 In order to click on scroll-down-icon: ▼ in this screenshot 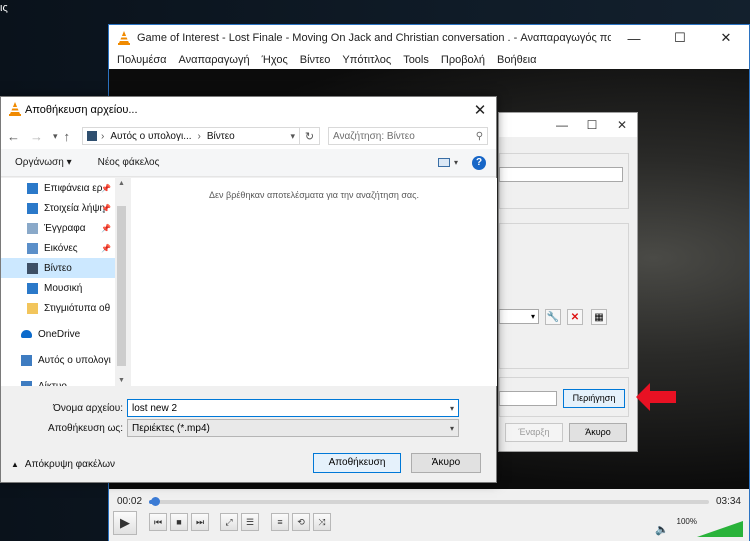, I will do `click(121, 380)`.